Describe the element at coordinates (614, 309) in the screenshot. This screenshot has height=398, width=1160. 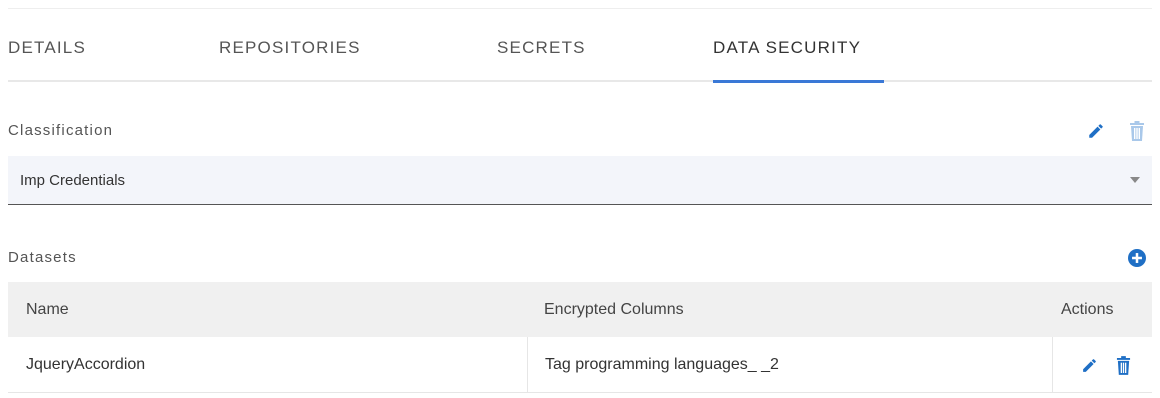
I see `column-header-encrypted-columns: Encrypted Columns` at that location.